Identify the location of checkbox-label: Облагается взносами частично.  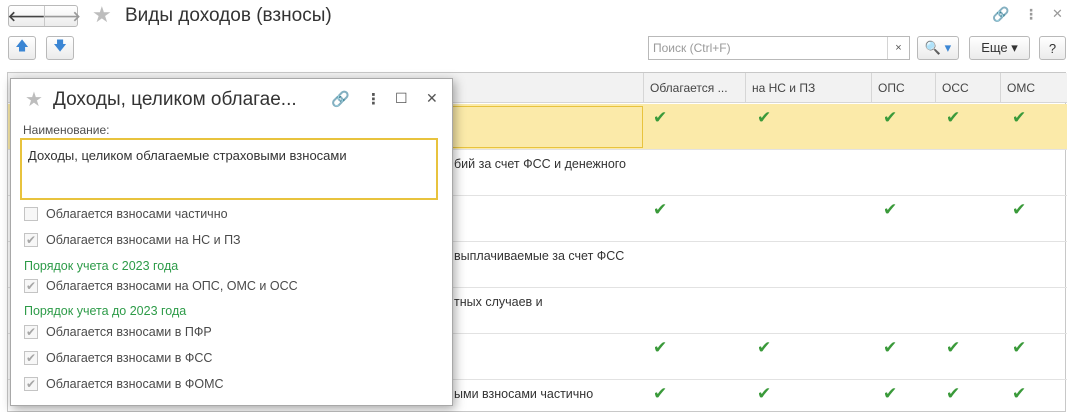
(137, 214).